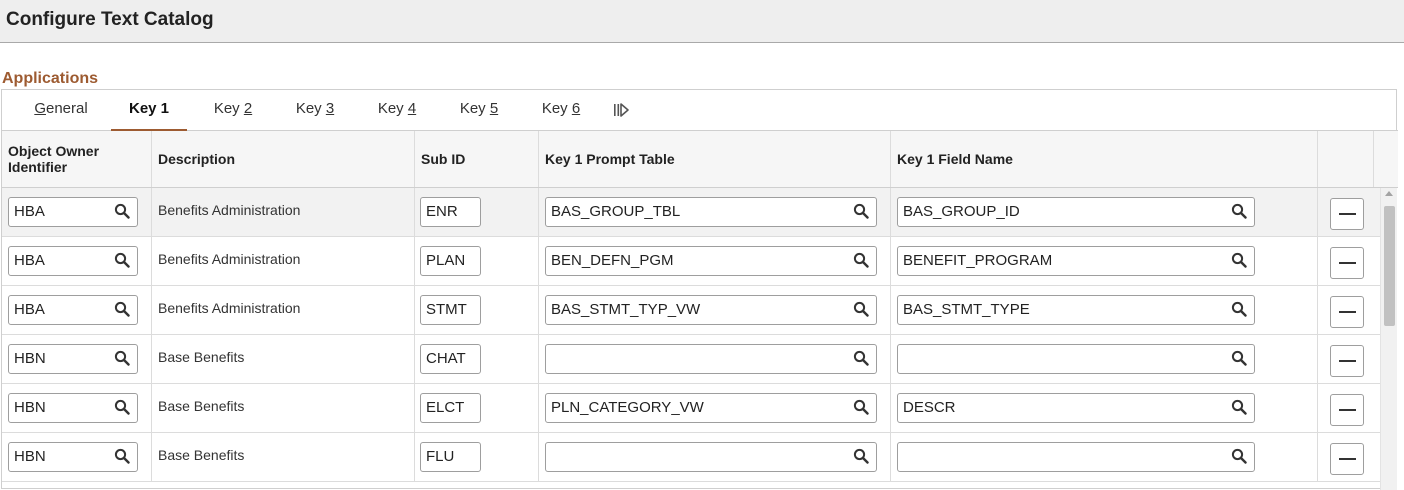  I want to click on prompt-table-field: BAS_GROUP_TBL, so click(711, 212).